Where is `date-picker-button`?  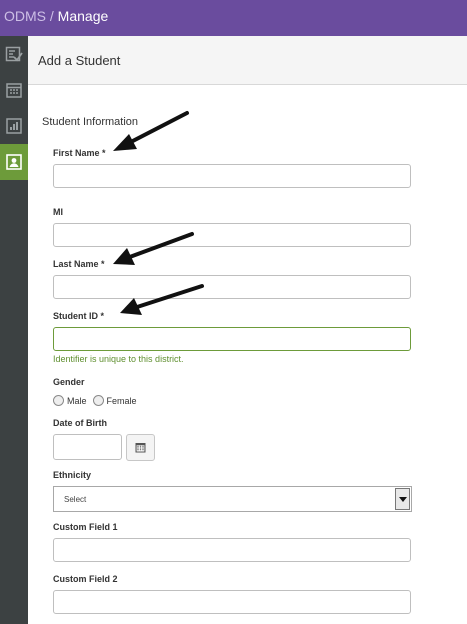 date-picker-button is located at coordinates (140, 447).